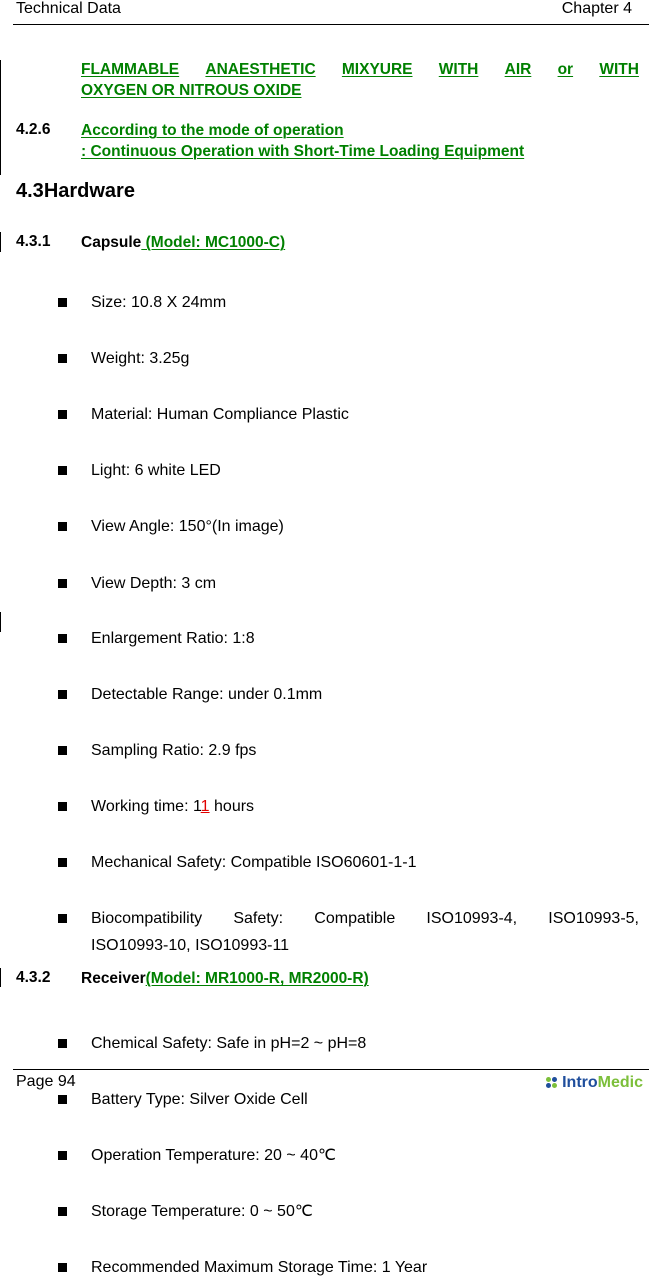 The image size is (649, 1278). I want to click on spec-item: Size: 10.8 X 24mm, so click(346, 303).